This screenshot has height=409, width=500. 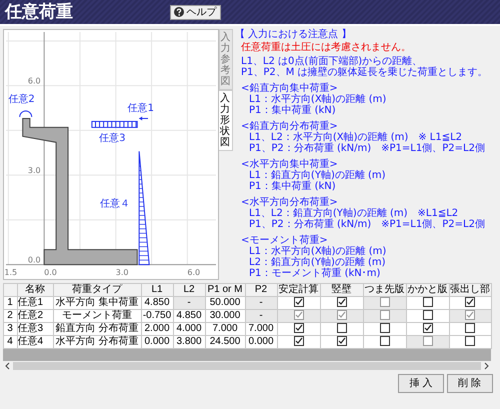 What do you see at coordinates (10, 328) in the screenshot?
I see `row-number: 3` at bounding box center [10, 328].